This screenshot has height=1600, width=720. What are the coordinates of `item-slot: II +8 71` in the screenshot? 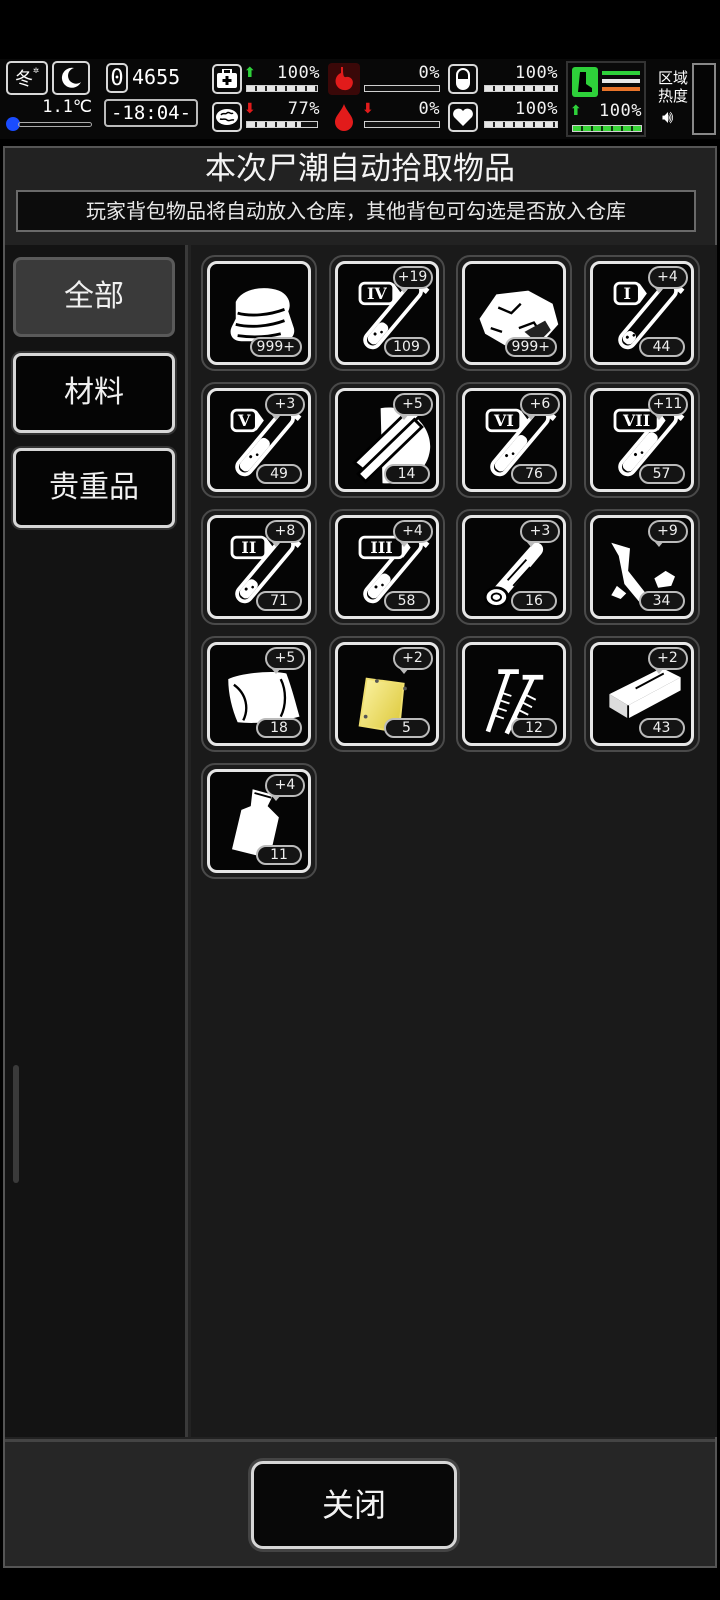 It's located at (259, 567).